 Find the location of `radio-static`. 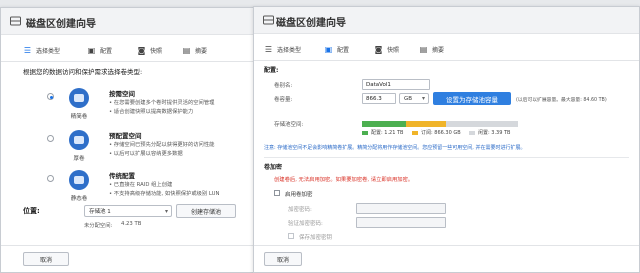

radio-static is located at coordinates (50, 178).